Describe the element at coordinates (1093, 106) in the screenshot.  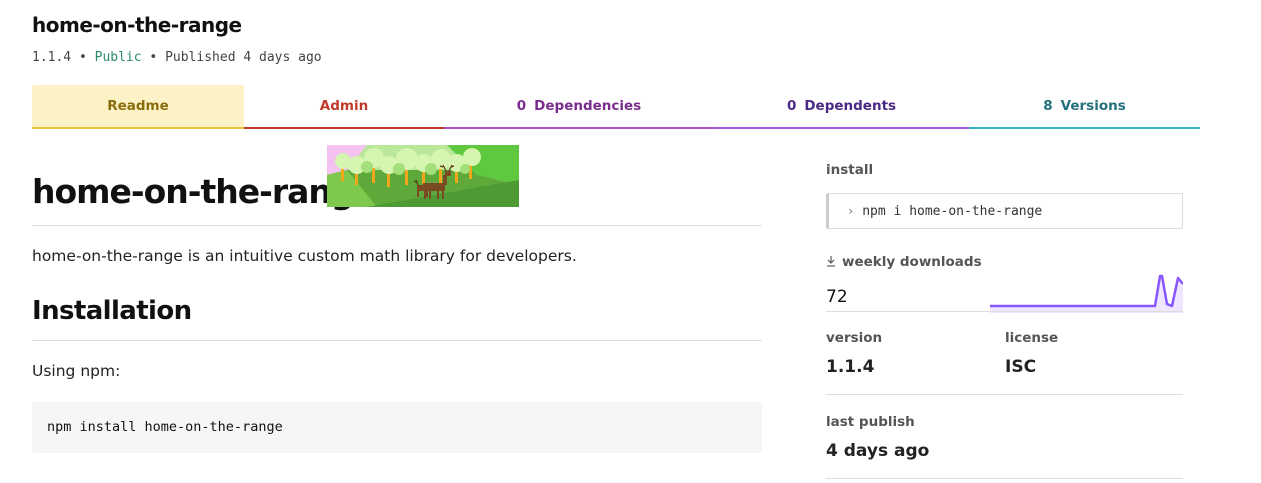
I see `tab-label: Versions` at that location.